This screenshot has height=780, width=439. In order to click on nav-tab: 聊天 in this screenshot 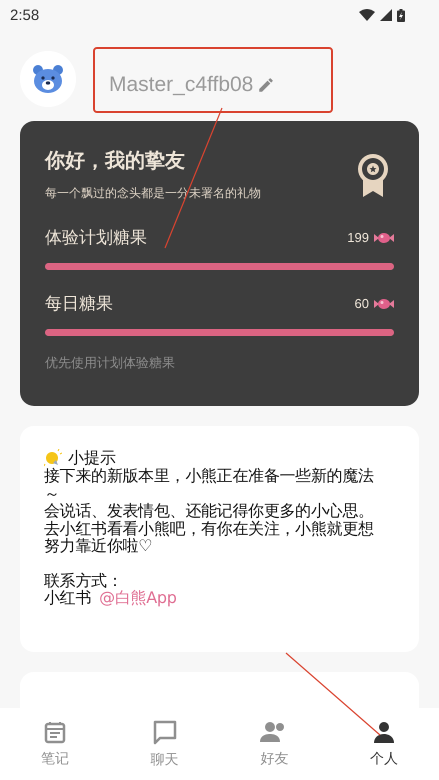, I will do `click(165, 744)`.